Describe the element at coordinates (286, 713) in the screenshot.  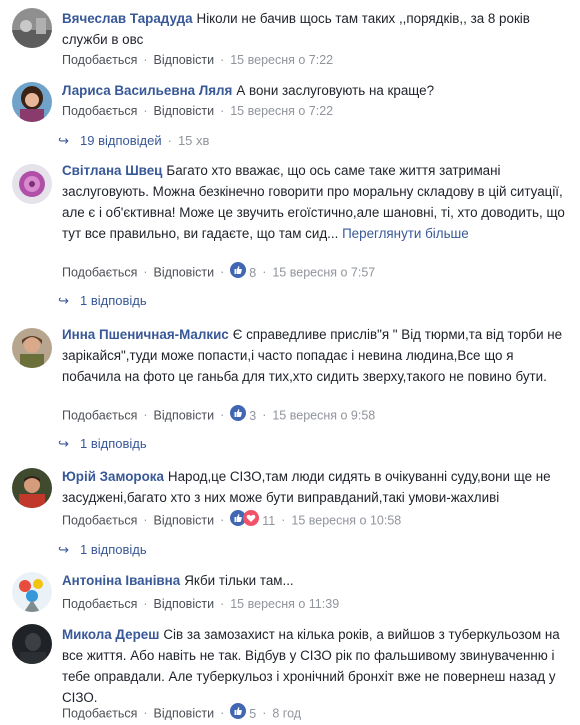
I see `comment-time: 8 год` at that location.